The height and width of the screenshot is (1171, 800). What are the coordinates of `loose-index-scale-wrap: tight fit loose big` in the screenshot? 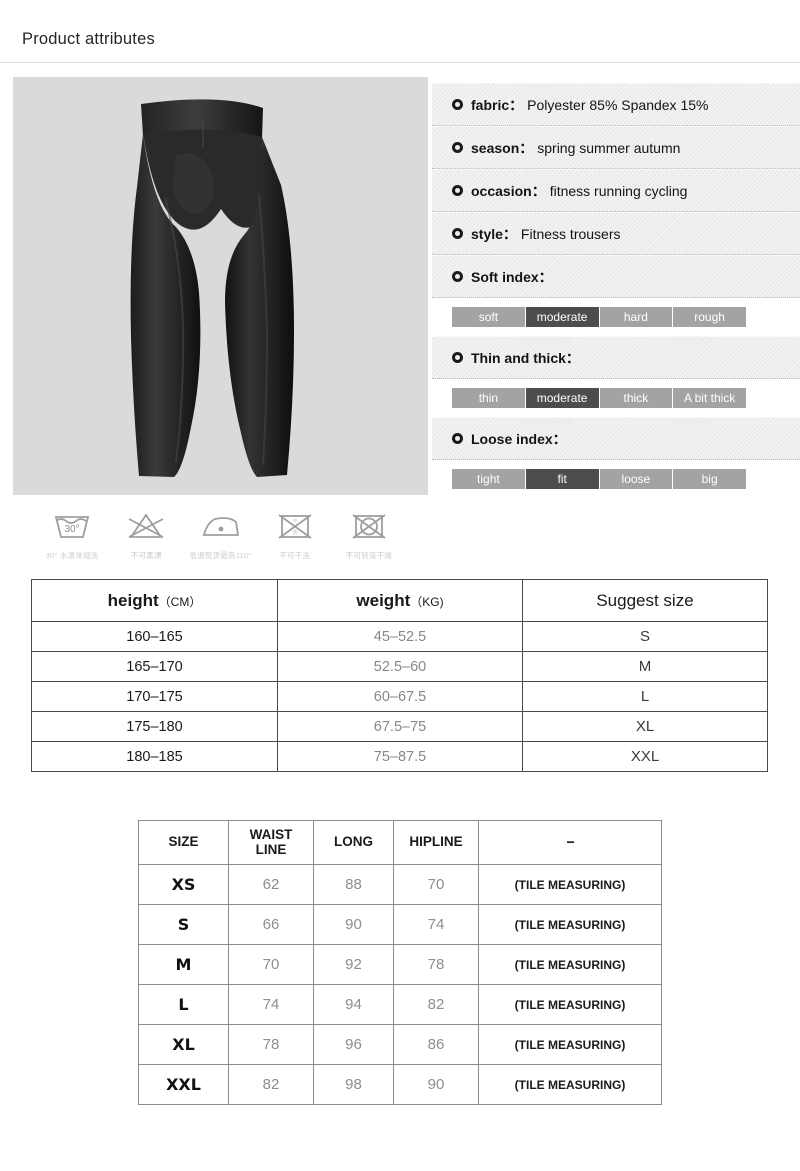 It's located at (616, 479).